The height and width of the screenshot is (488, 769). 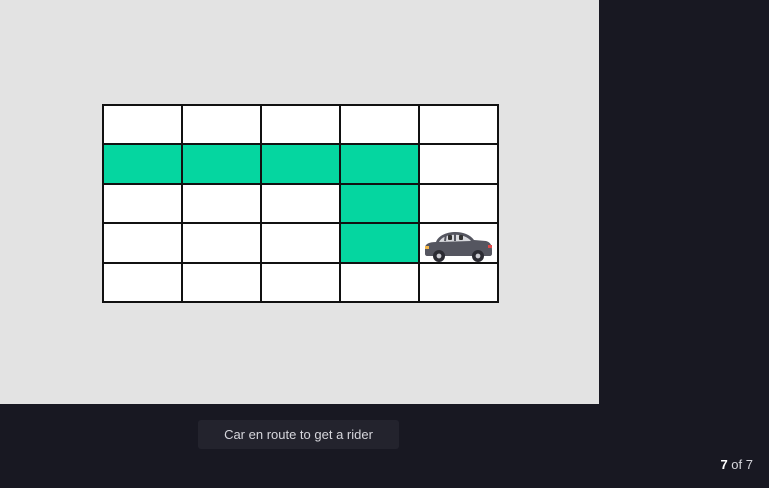 I want to click on slide-caption: Car en route to get a rider, so click(x=298, y=434).